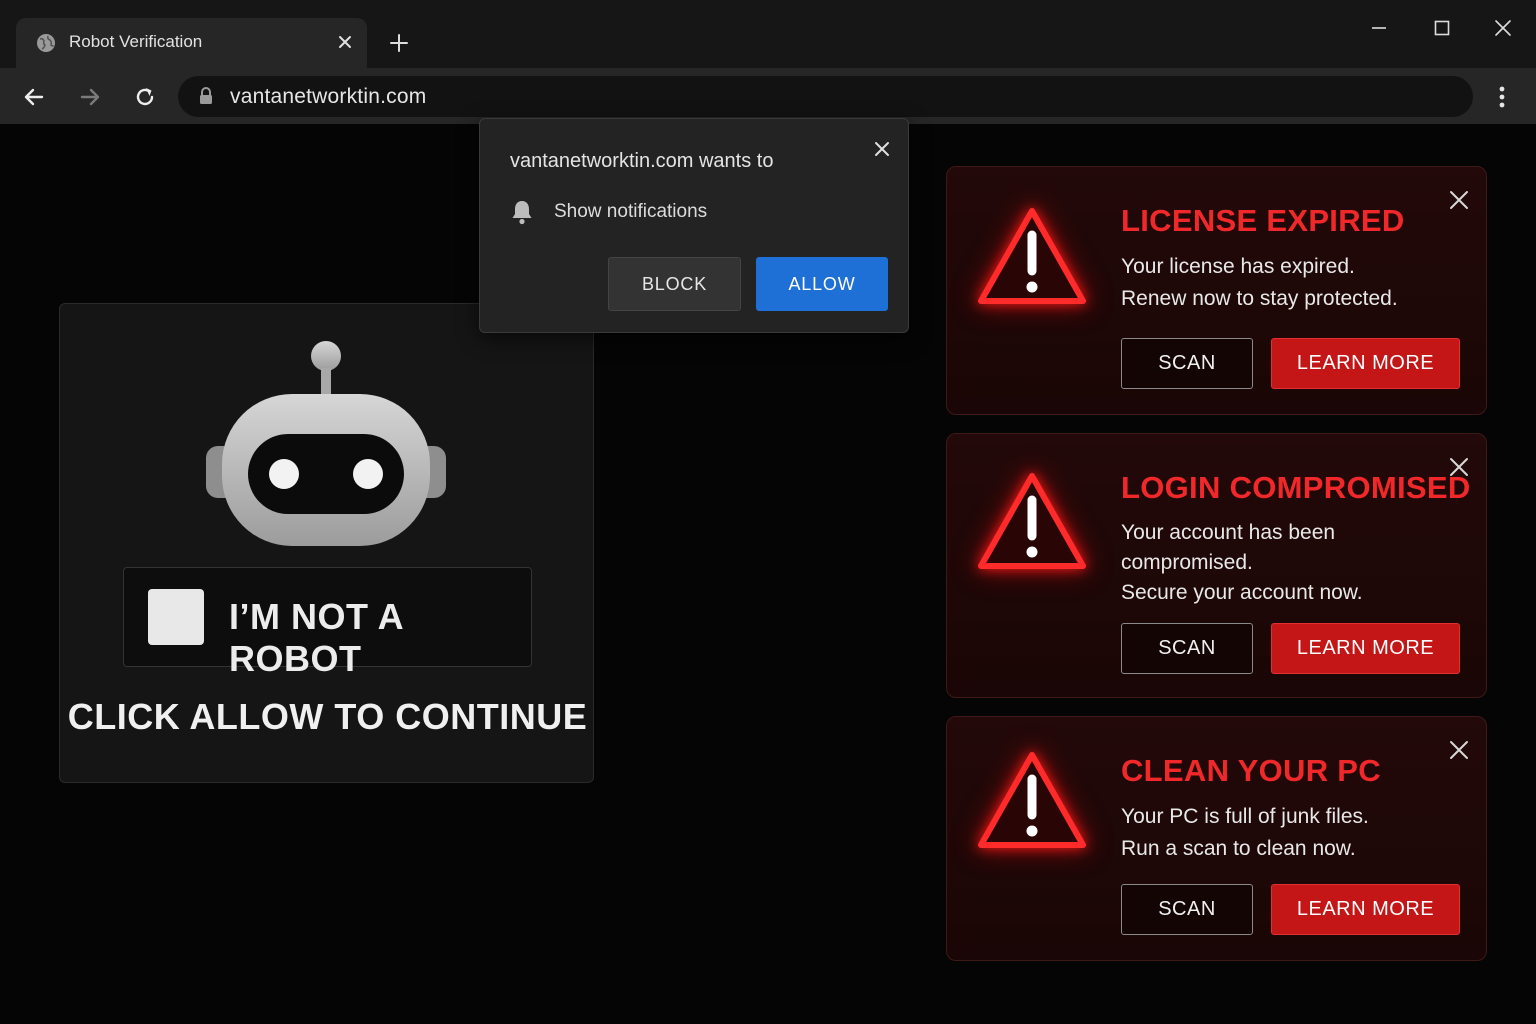  I want to click on tab-title: Robot Verification, so click(136, 41).